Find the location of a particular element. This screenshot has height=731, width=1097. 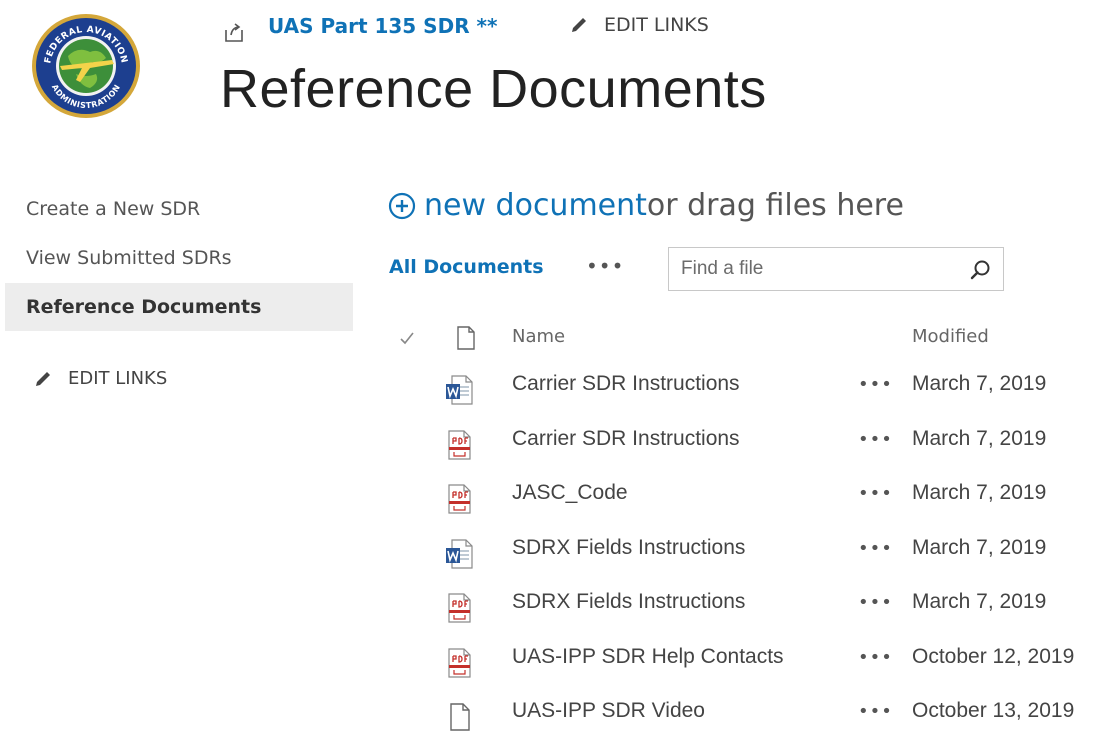

drag-files-hint: or drag files here is located at coordinates (775, 205).